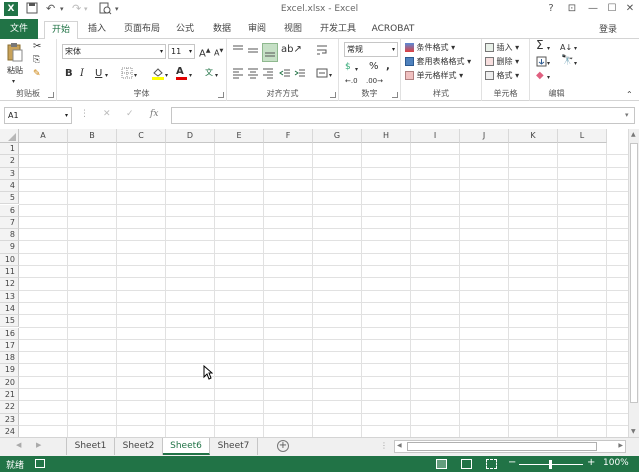 The height and width of the screenshot is (472, 639). What do you see at coordinates (633, 134) in the screenshot?
I see `scroll-up-icon: ▲` at bounding box center [633, 134].